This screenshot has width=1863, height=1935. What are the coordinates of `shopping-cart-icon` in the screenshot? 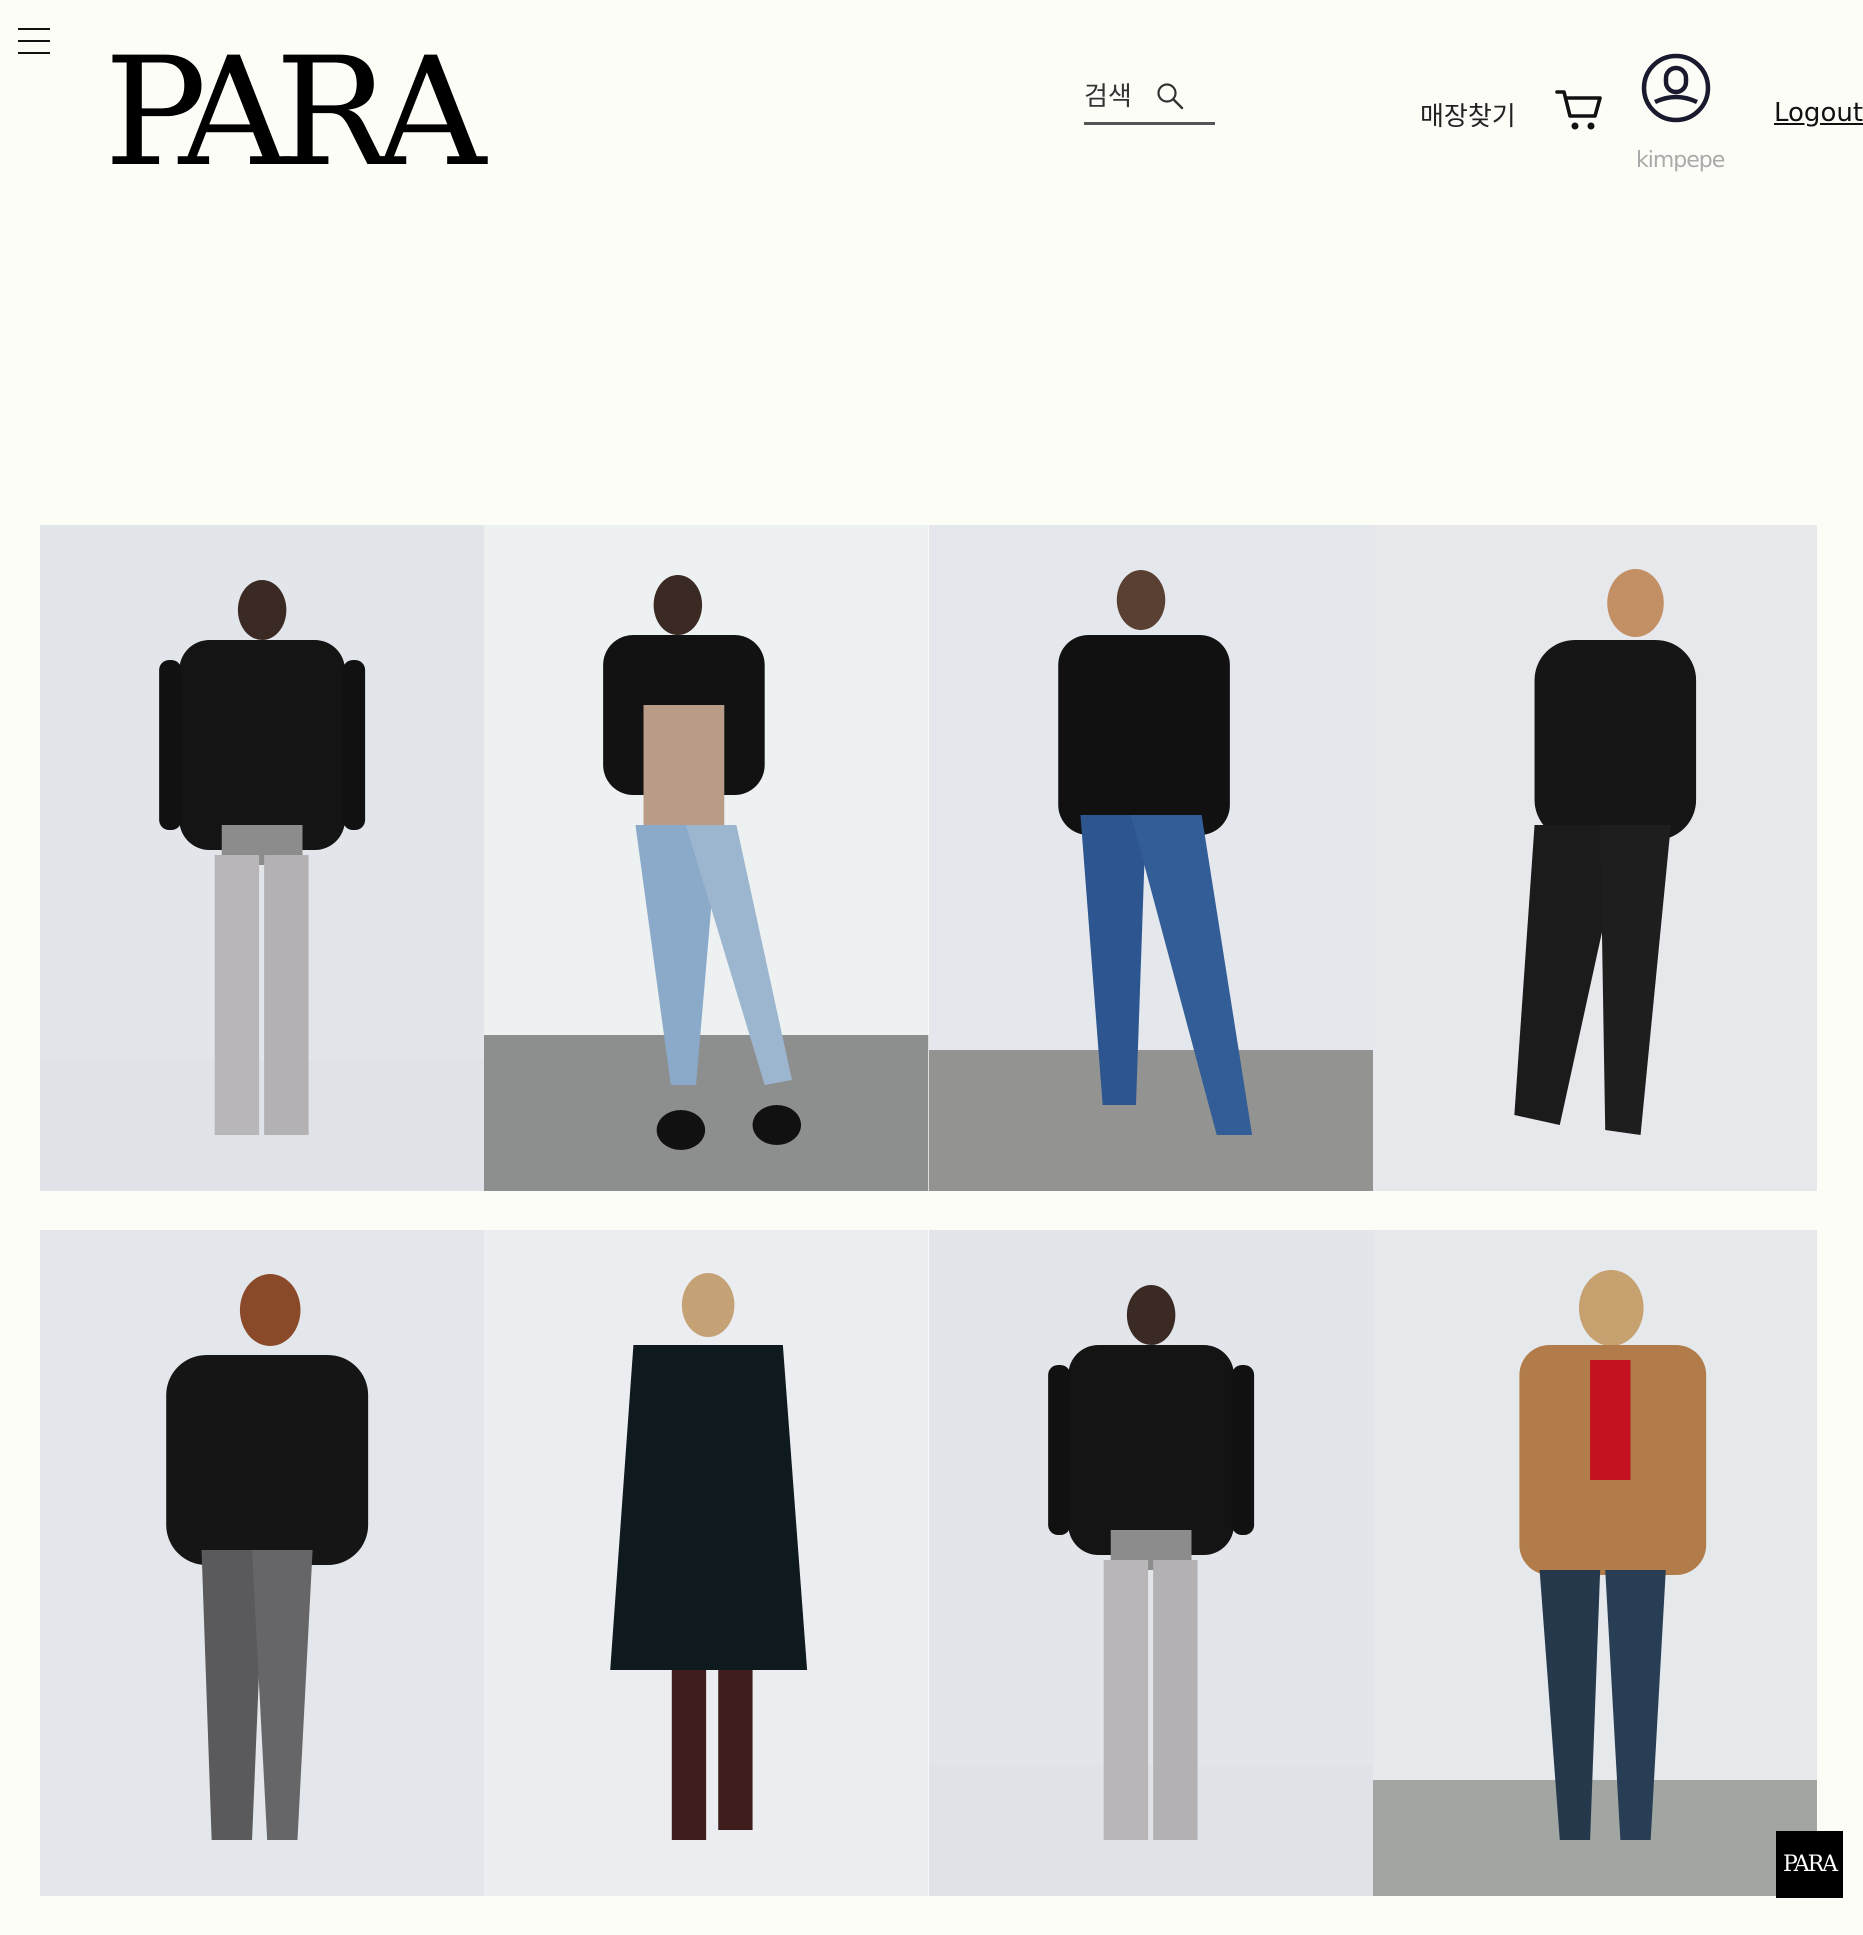 It's located at (1579, 112).